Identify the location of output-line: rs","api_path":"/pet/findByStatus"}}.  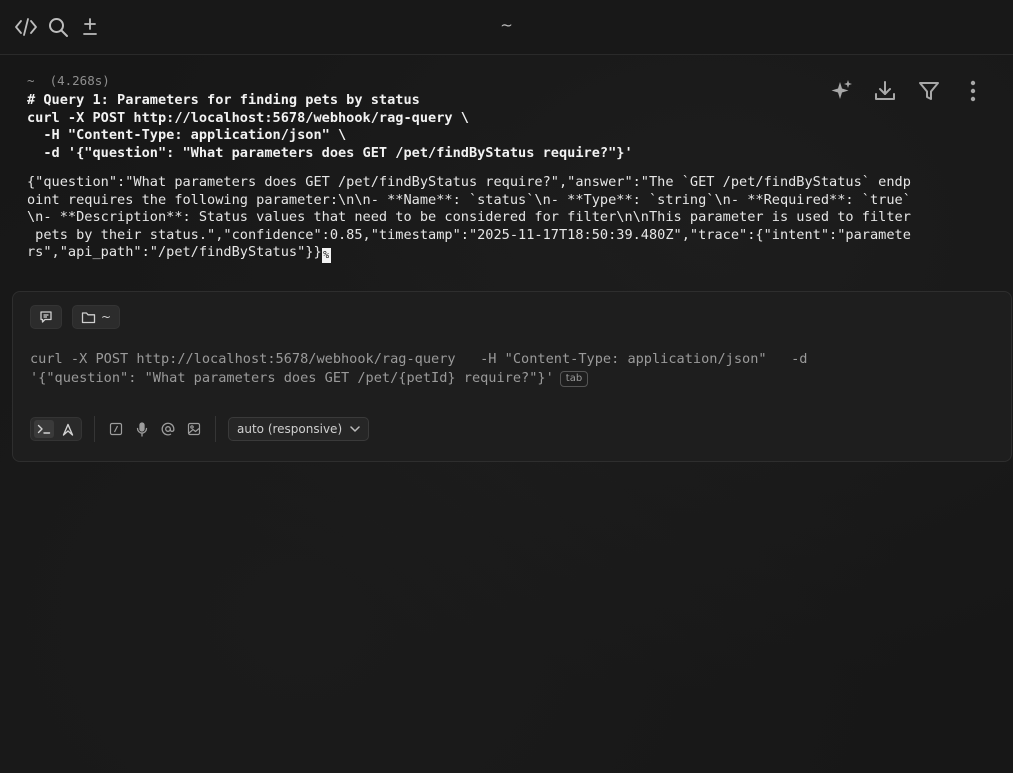
(174, 252).